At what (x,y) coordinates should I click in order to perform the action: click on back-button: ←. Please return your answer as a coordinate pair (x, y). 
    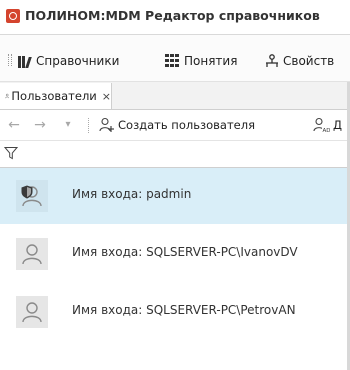
    Looking at the image, I should click on (14, 125).